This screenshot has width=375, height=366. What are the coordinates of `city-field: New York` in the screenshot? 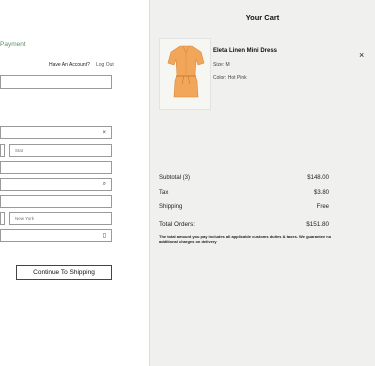 It's located at (60, 218).